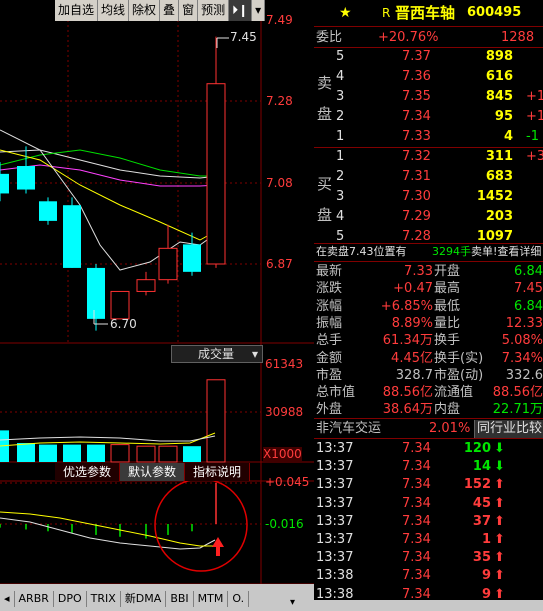 The width and height of the screenshot is (543, 611). Describe the element at coordinates (428, 449) in the screenshot. I see `tick-row: 13:37 7.34 120 ⬇` at that location.